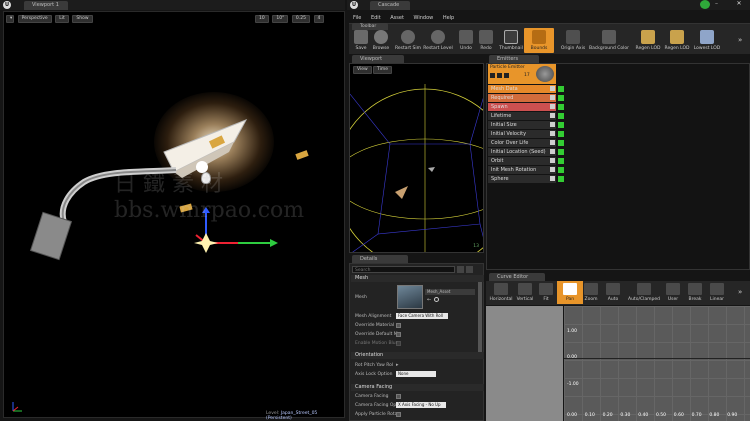 The height and width of the screenshot is (421, 750). Describe the element at coordinates (499, 75) in the screenshot. I see `emitter-solo-icon` at that location.